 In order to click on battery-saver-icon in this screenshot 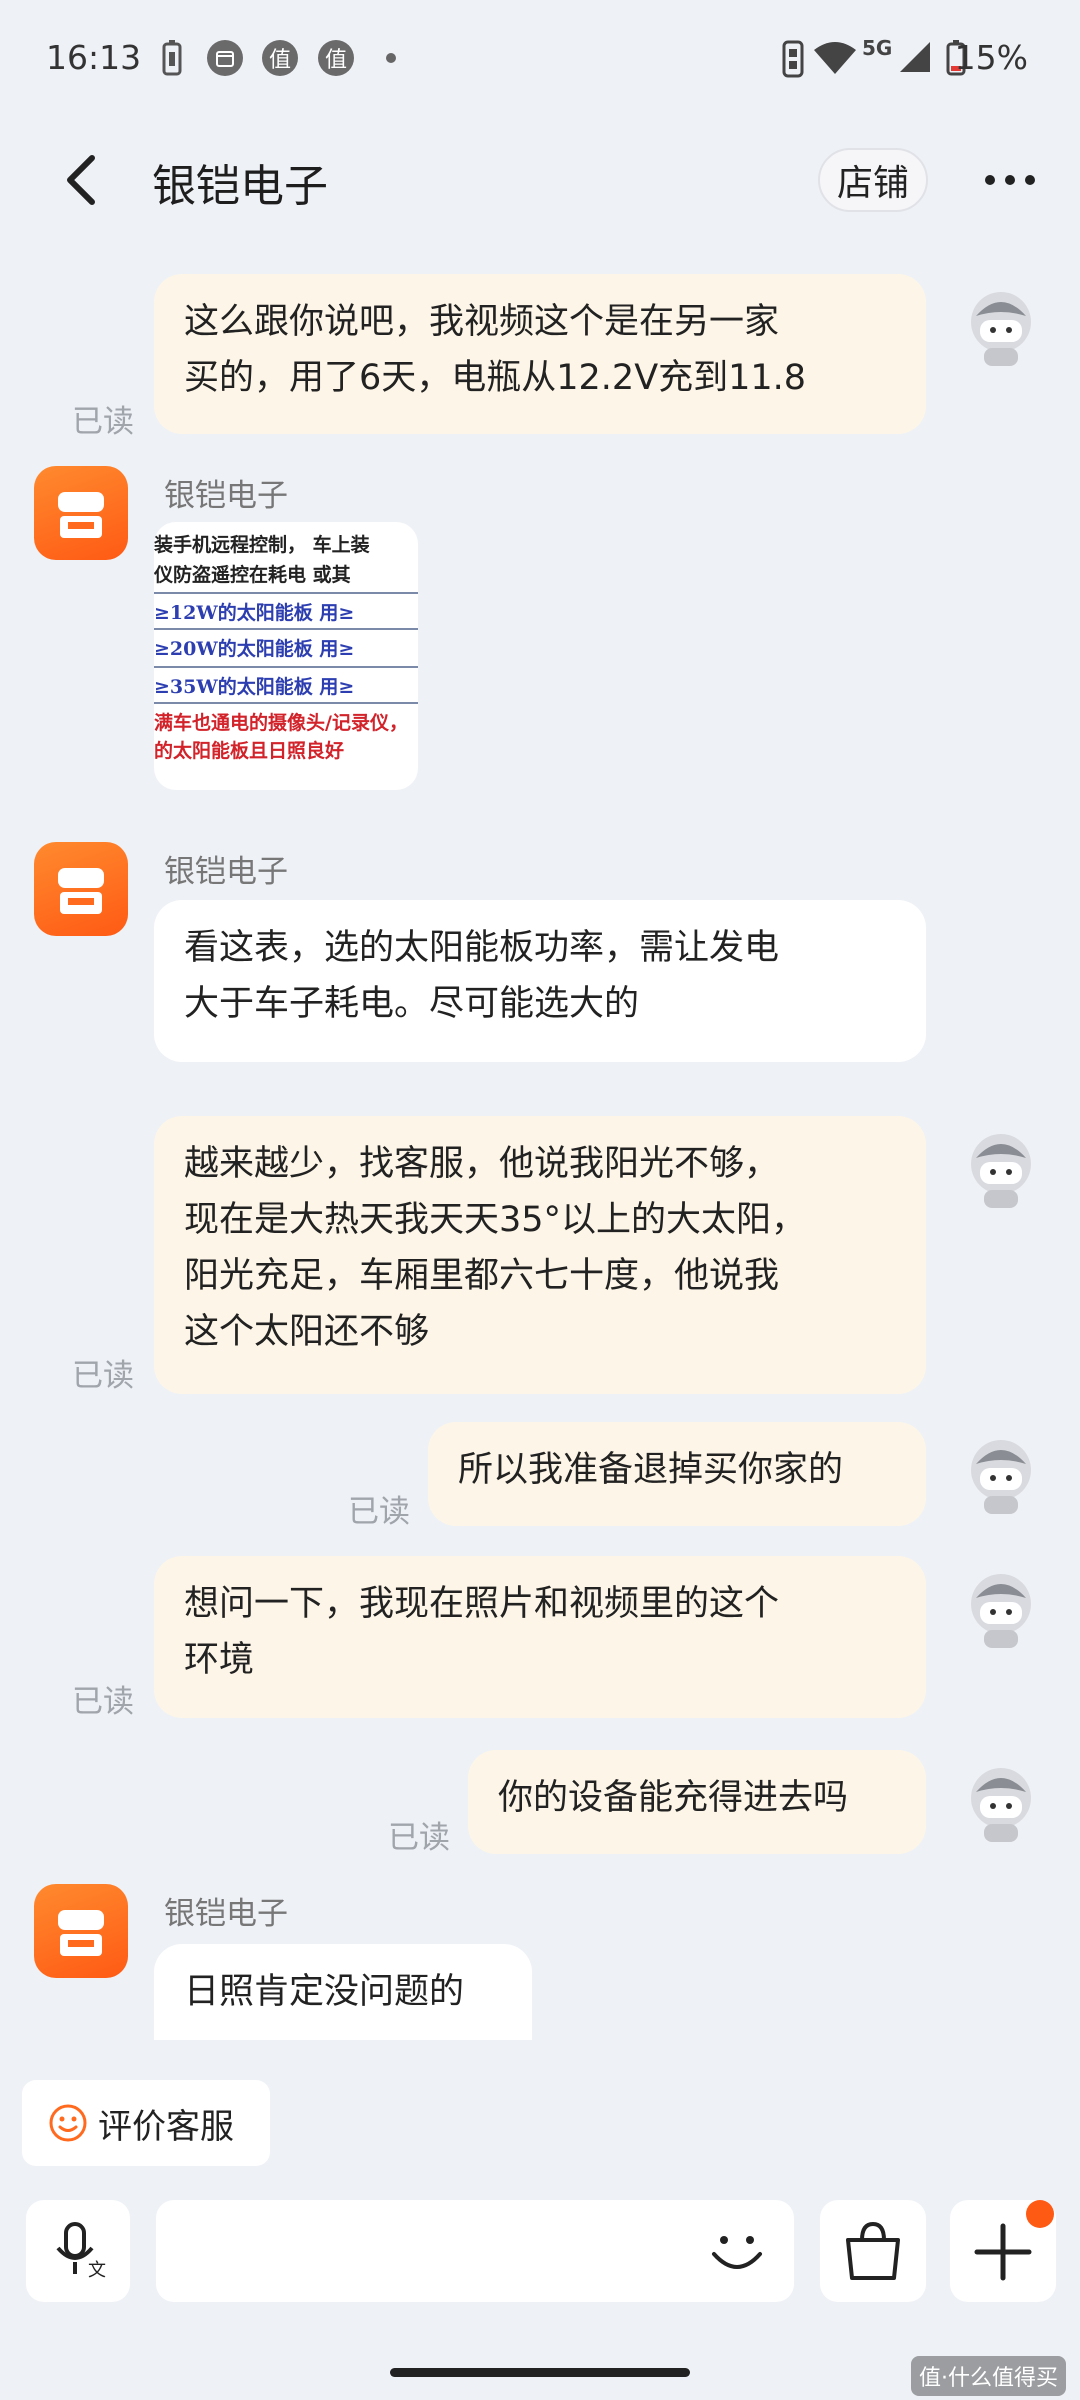, I will do `click(172, 60)`.